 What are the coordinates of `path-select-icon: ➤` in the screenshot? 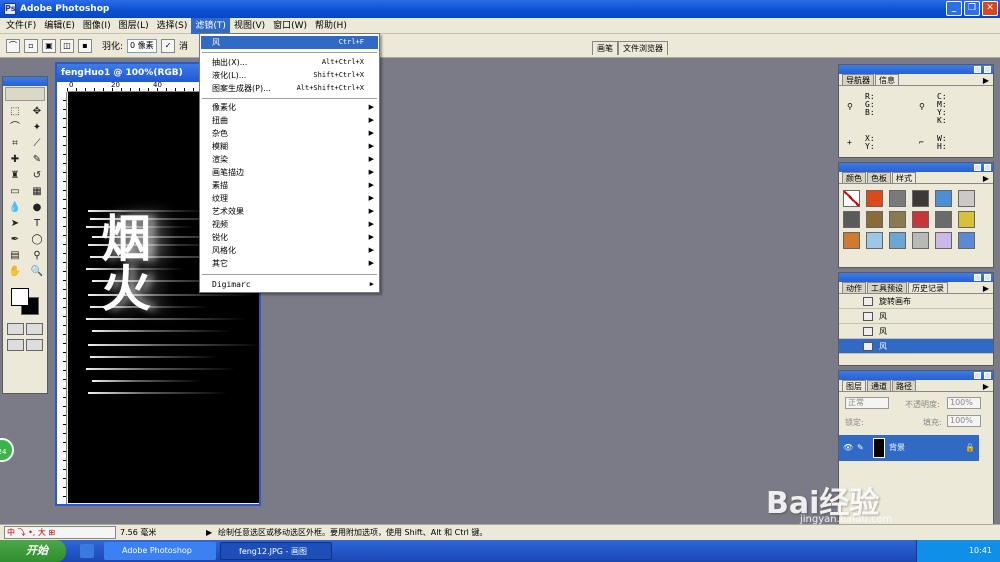 It's located at (15, 223).